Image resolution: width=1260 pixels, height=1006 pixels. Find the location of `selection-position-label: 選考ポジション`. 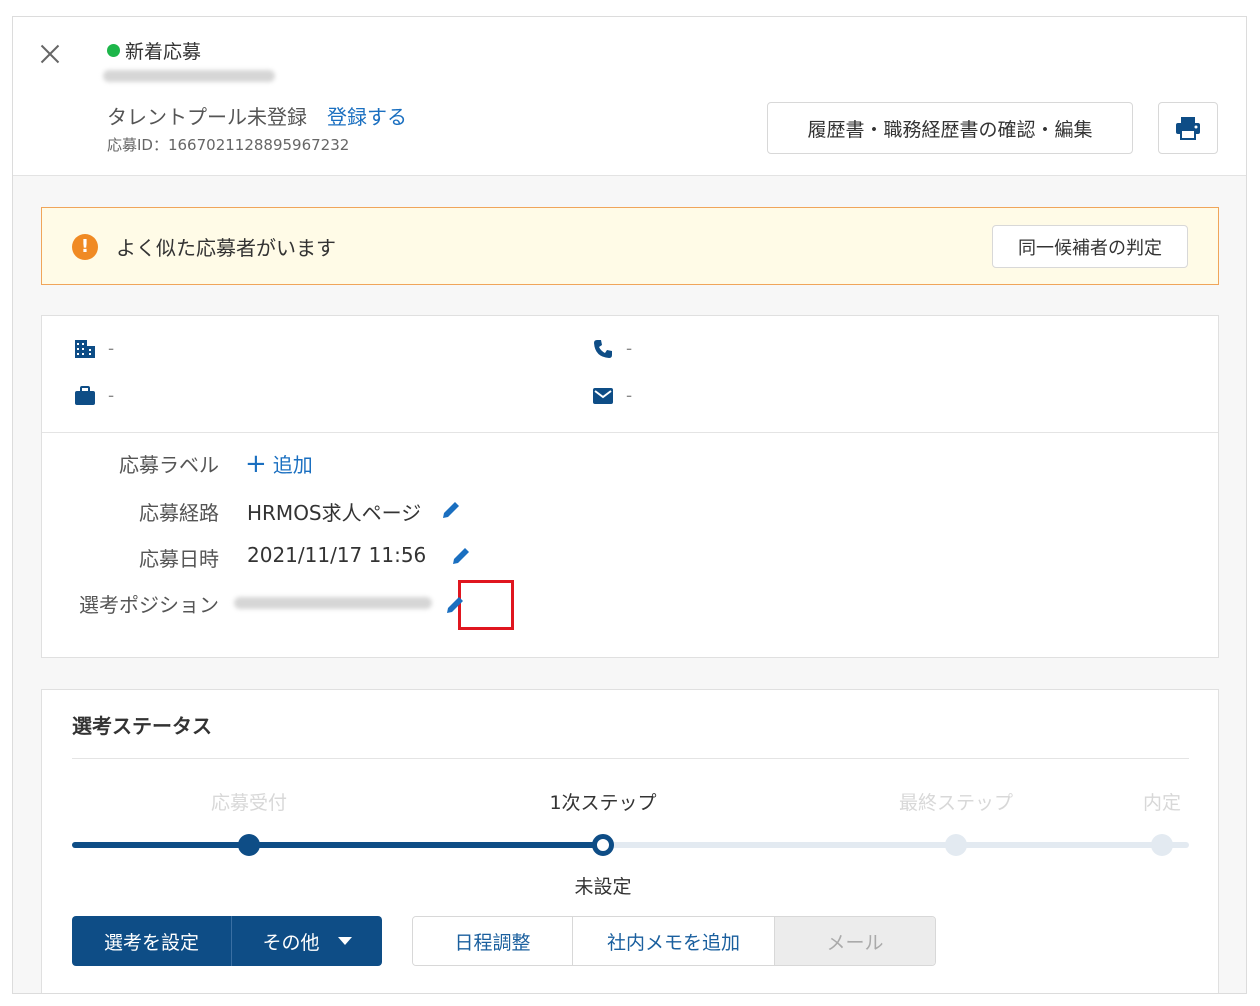

selection-position-label: 選考ポジション is located at coordinates (149, 605).